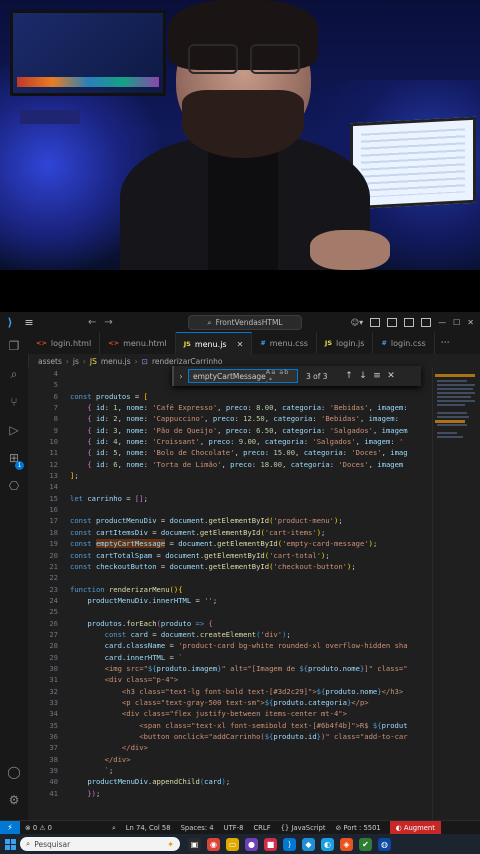 Image resolution: width=480 pixels, height=854 pixels. I want to click on app-icon: ◈, so click(346, 844).